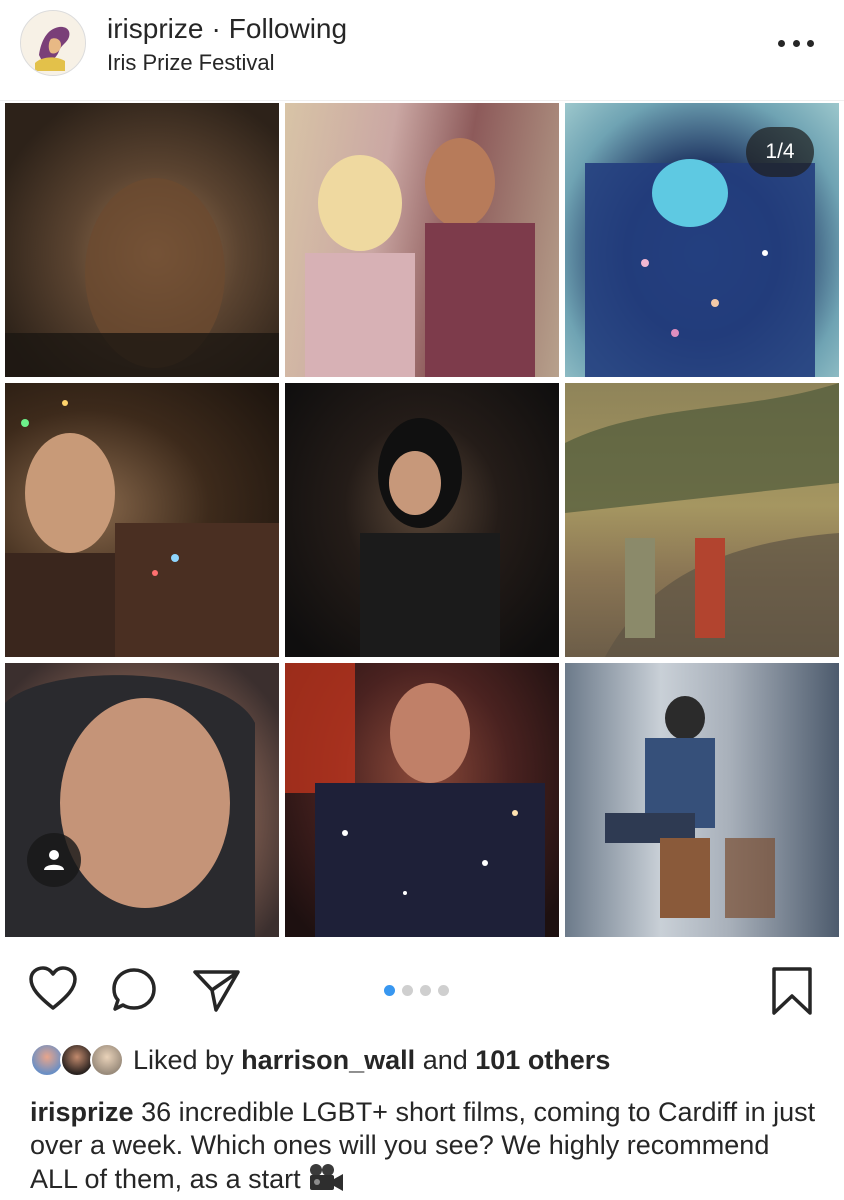 This screenshot has width=844, height=1200. Describe the element at coordinates (190, 63) in the screenshot. I see `location-label: Iris Prize Festival` at that location.